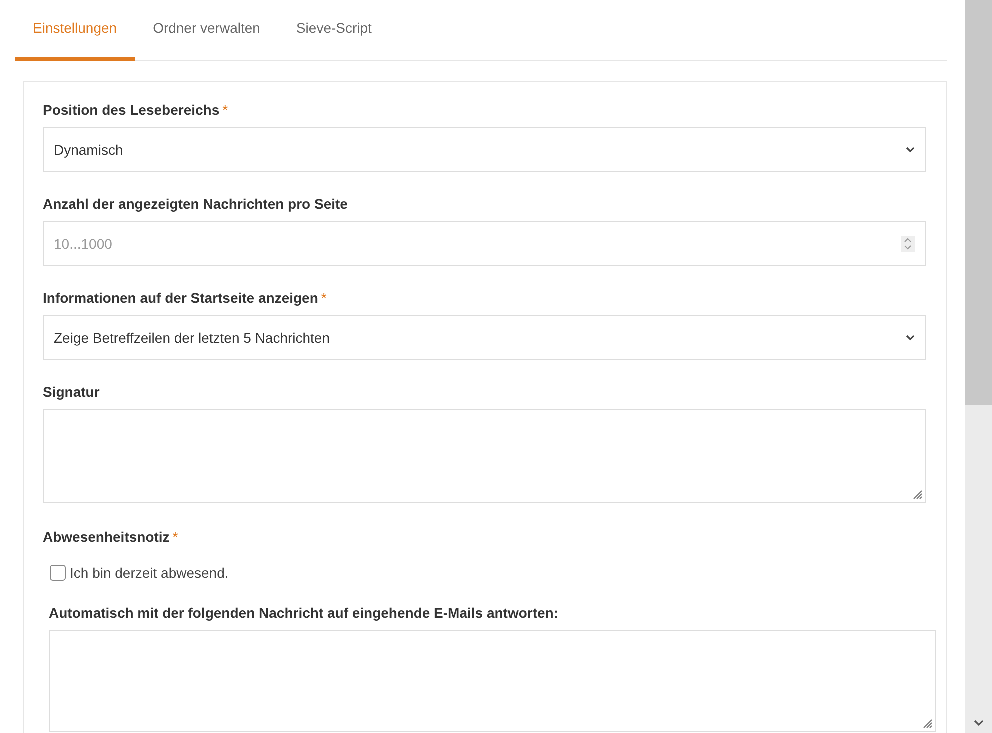  I want to click on scrollbar-thumb, so click(978, 202).